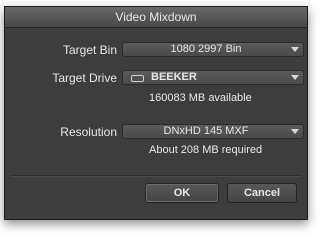  I want to click on drive-icon, so click(137, 78).